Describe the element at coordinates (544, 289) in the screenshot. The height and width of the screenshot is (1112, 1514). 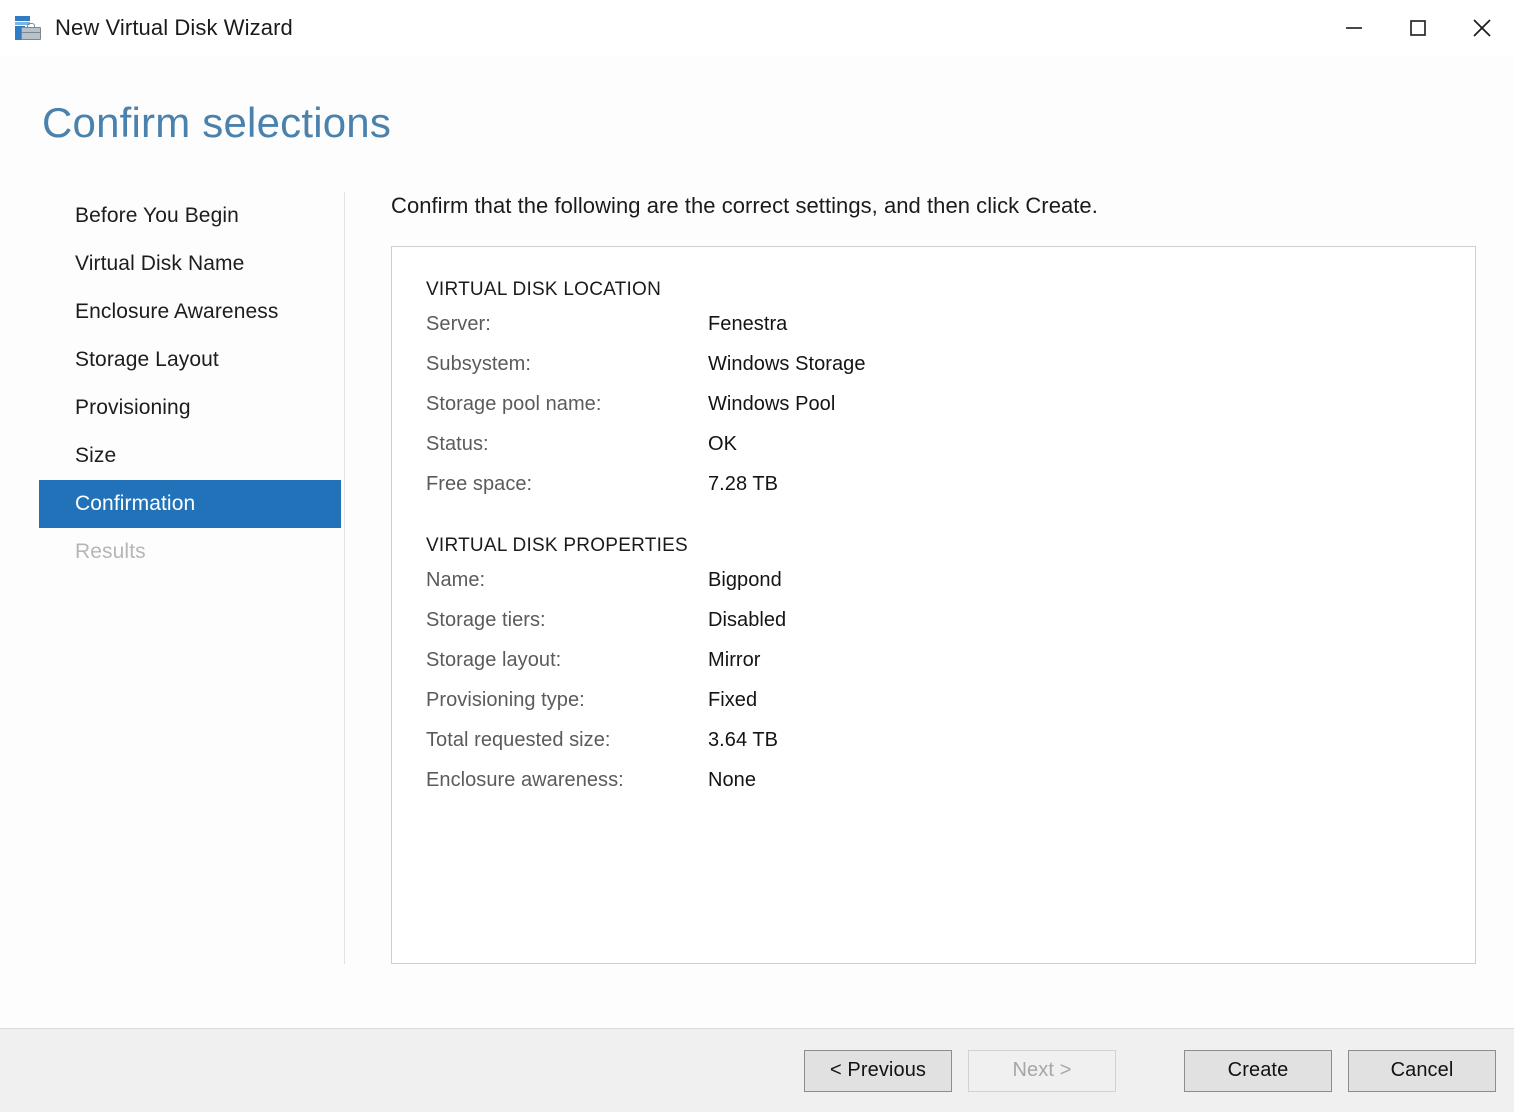
I see `section-title: VIRTUAL DISK LOCATION` at that location.